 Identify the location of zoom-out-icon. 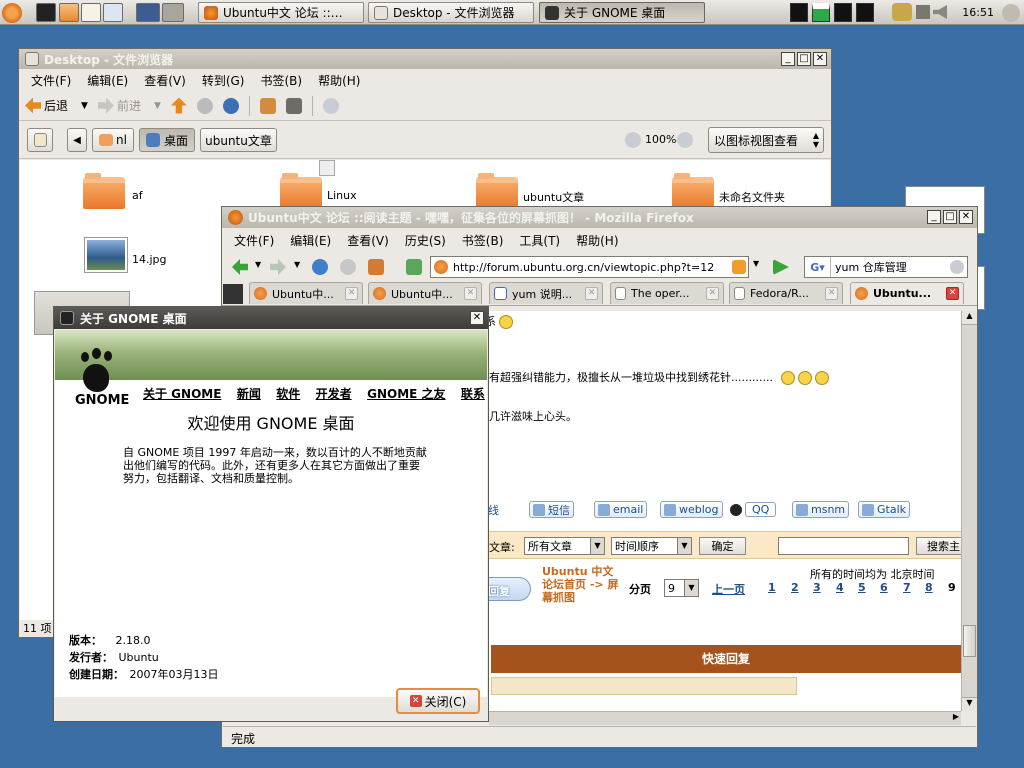
(633, 140).